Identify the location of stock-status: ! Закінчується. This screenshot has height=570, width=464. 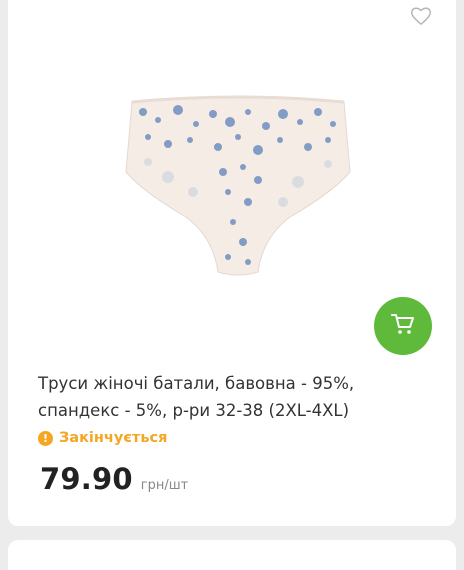
(102, 438).